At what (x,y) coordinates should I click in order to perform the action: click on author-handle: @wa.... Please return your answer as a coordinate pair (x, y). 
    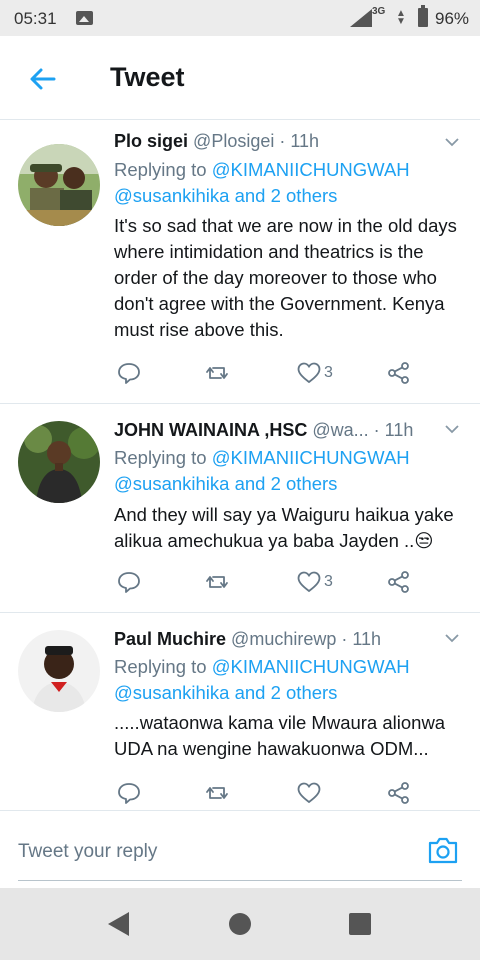
    Looking at the image, I should click on (340, 430).